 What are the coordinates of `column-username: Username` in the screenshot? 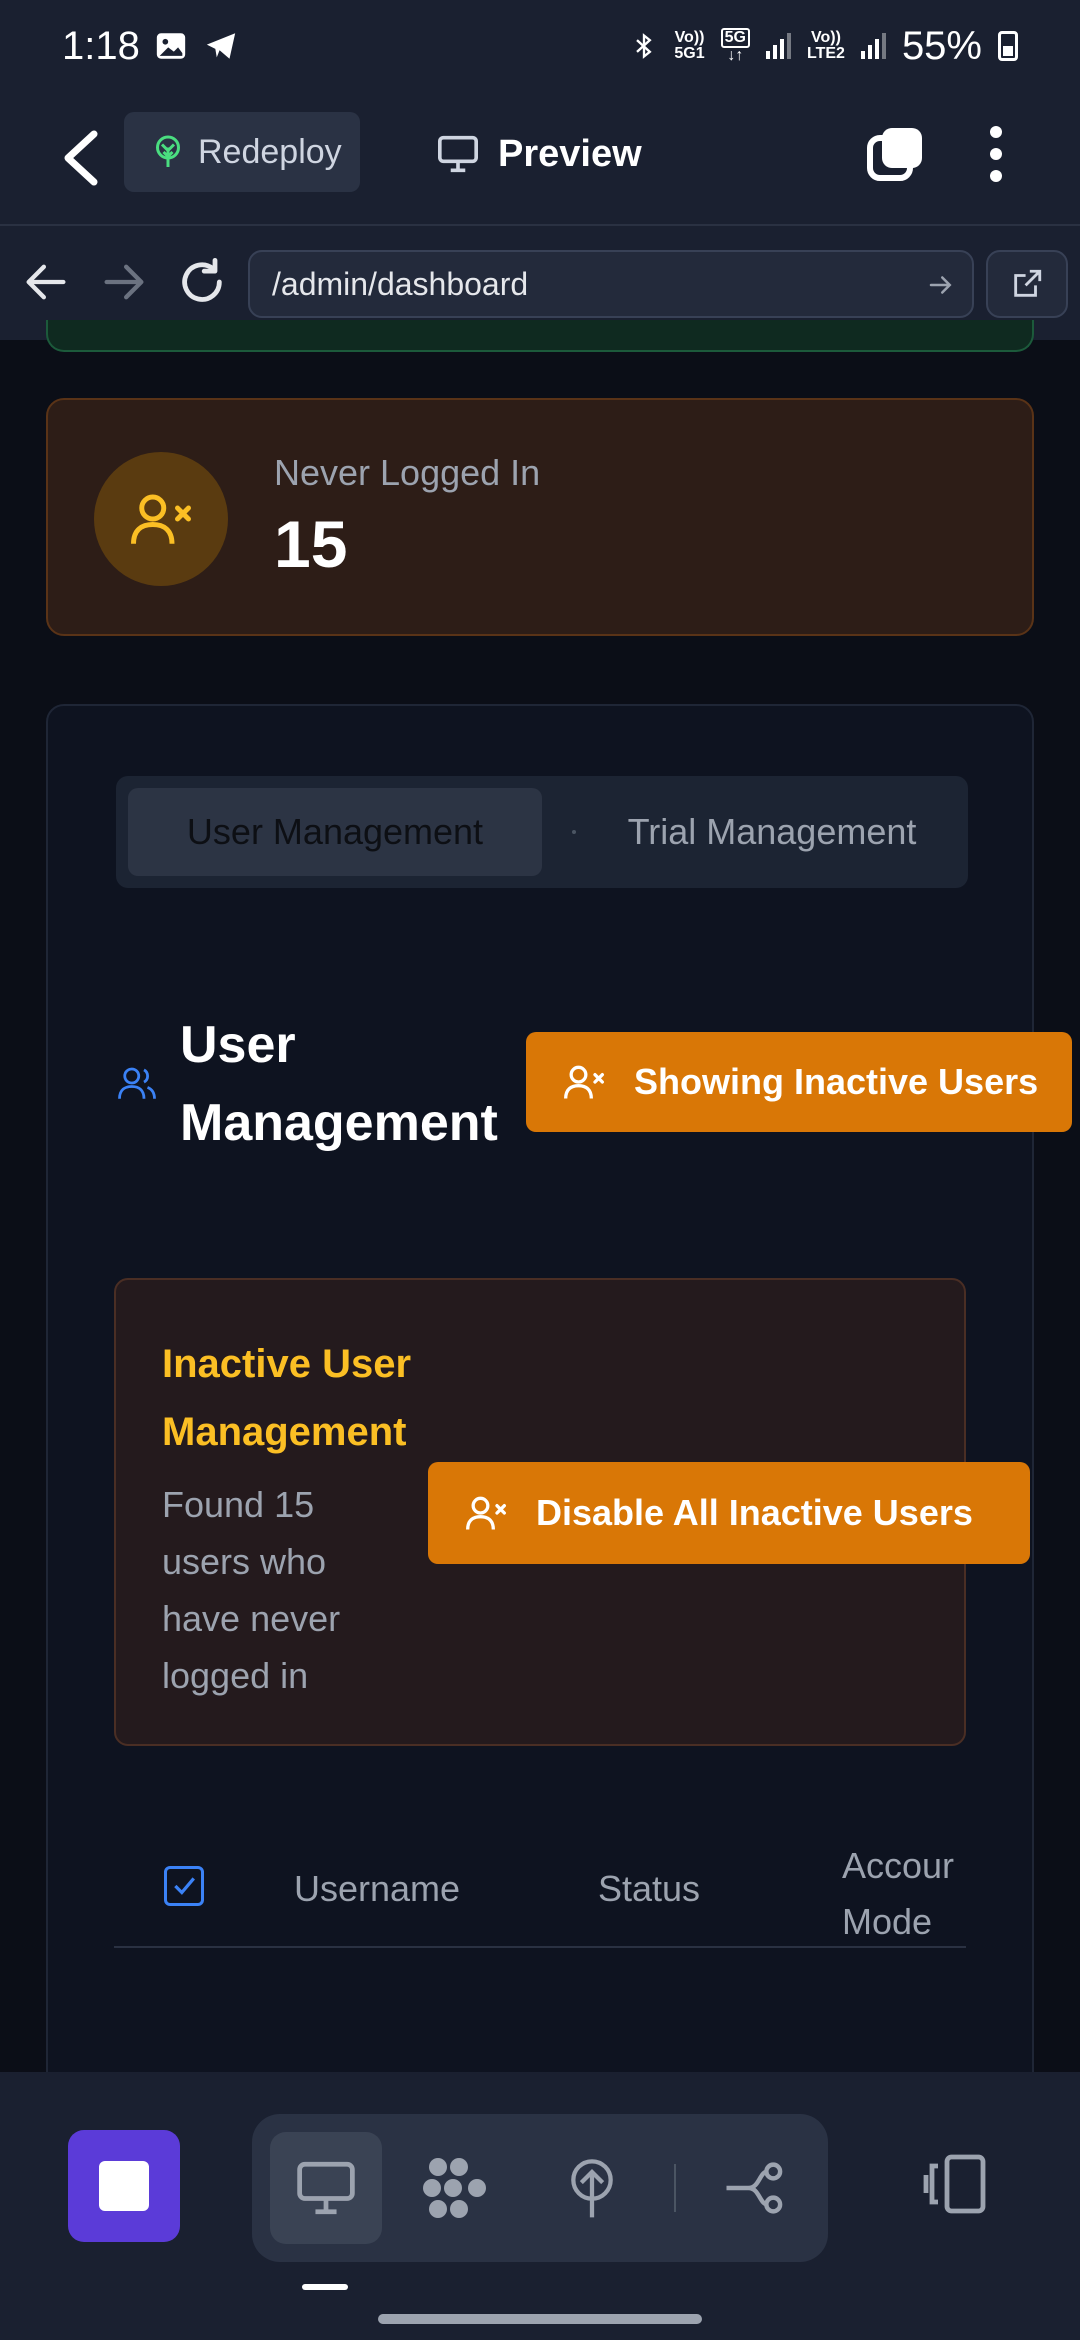 It's located at (377, 1889).